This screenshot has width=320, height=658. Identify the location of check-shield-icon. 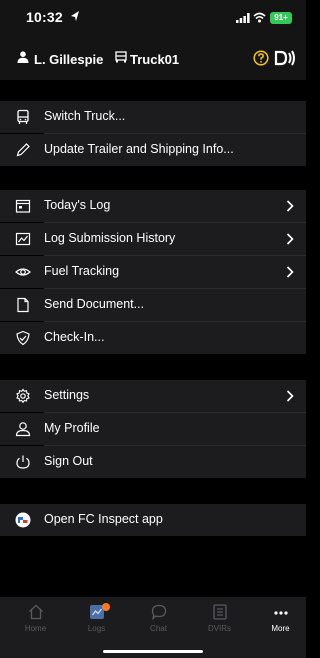
(23, 338).